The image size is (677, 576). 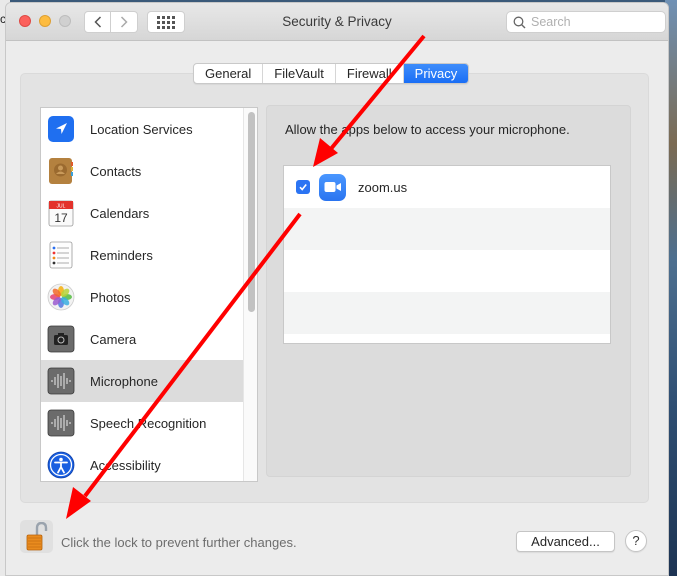 What do you see at coordinates (113, 339) in the screenshot?
I see `sidebar-item-label: Camera` at bounding box center [113, 339].